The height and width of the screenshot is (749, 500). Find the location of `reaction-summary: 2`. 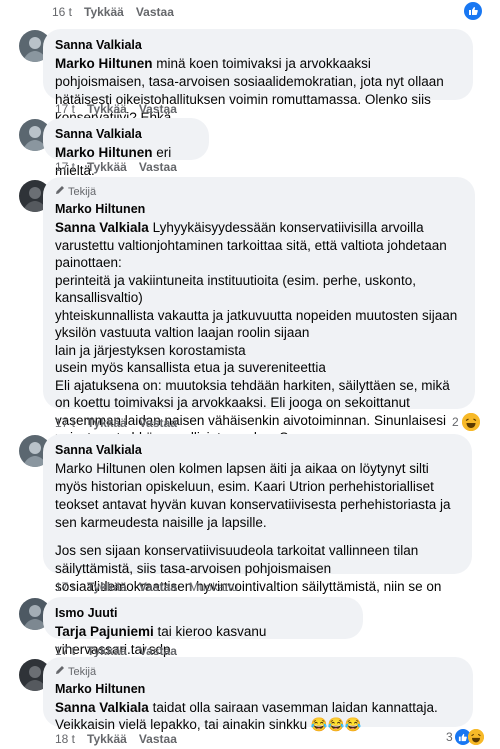

reaction-summary: 2 is located at coordinates (466, 422).